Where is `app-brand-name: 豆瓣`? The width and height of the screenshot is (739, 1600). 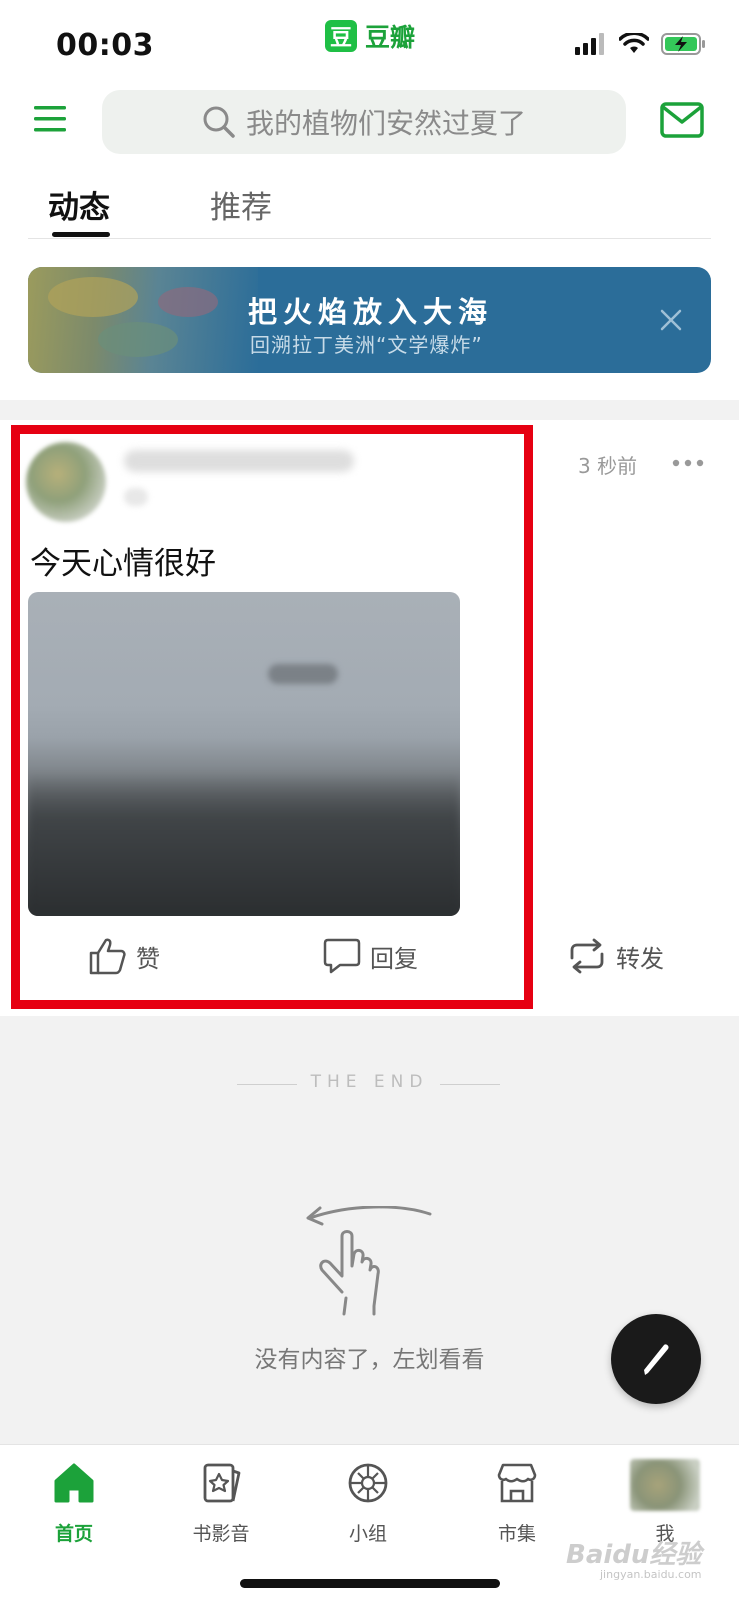 app-brand-name: 豆瓣 is located at coordinates (390, 37).